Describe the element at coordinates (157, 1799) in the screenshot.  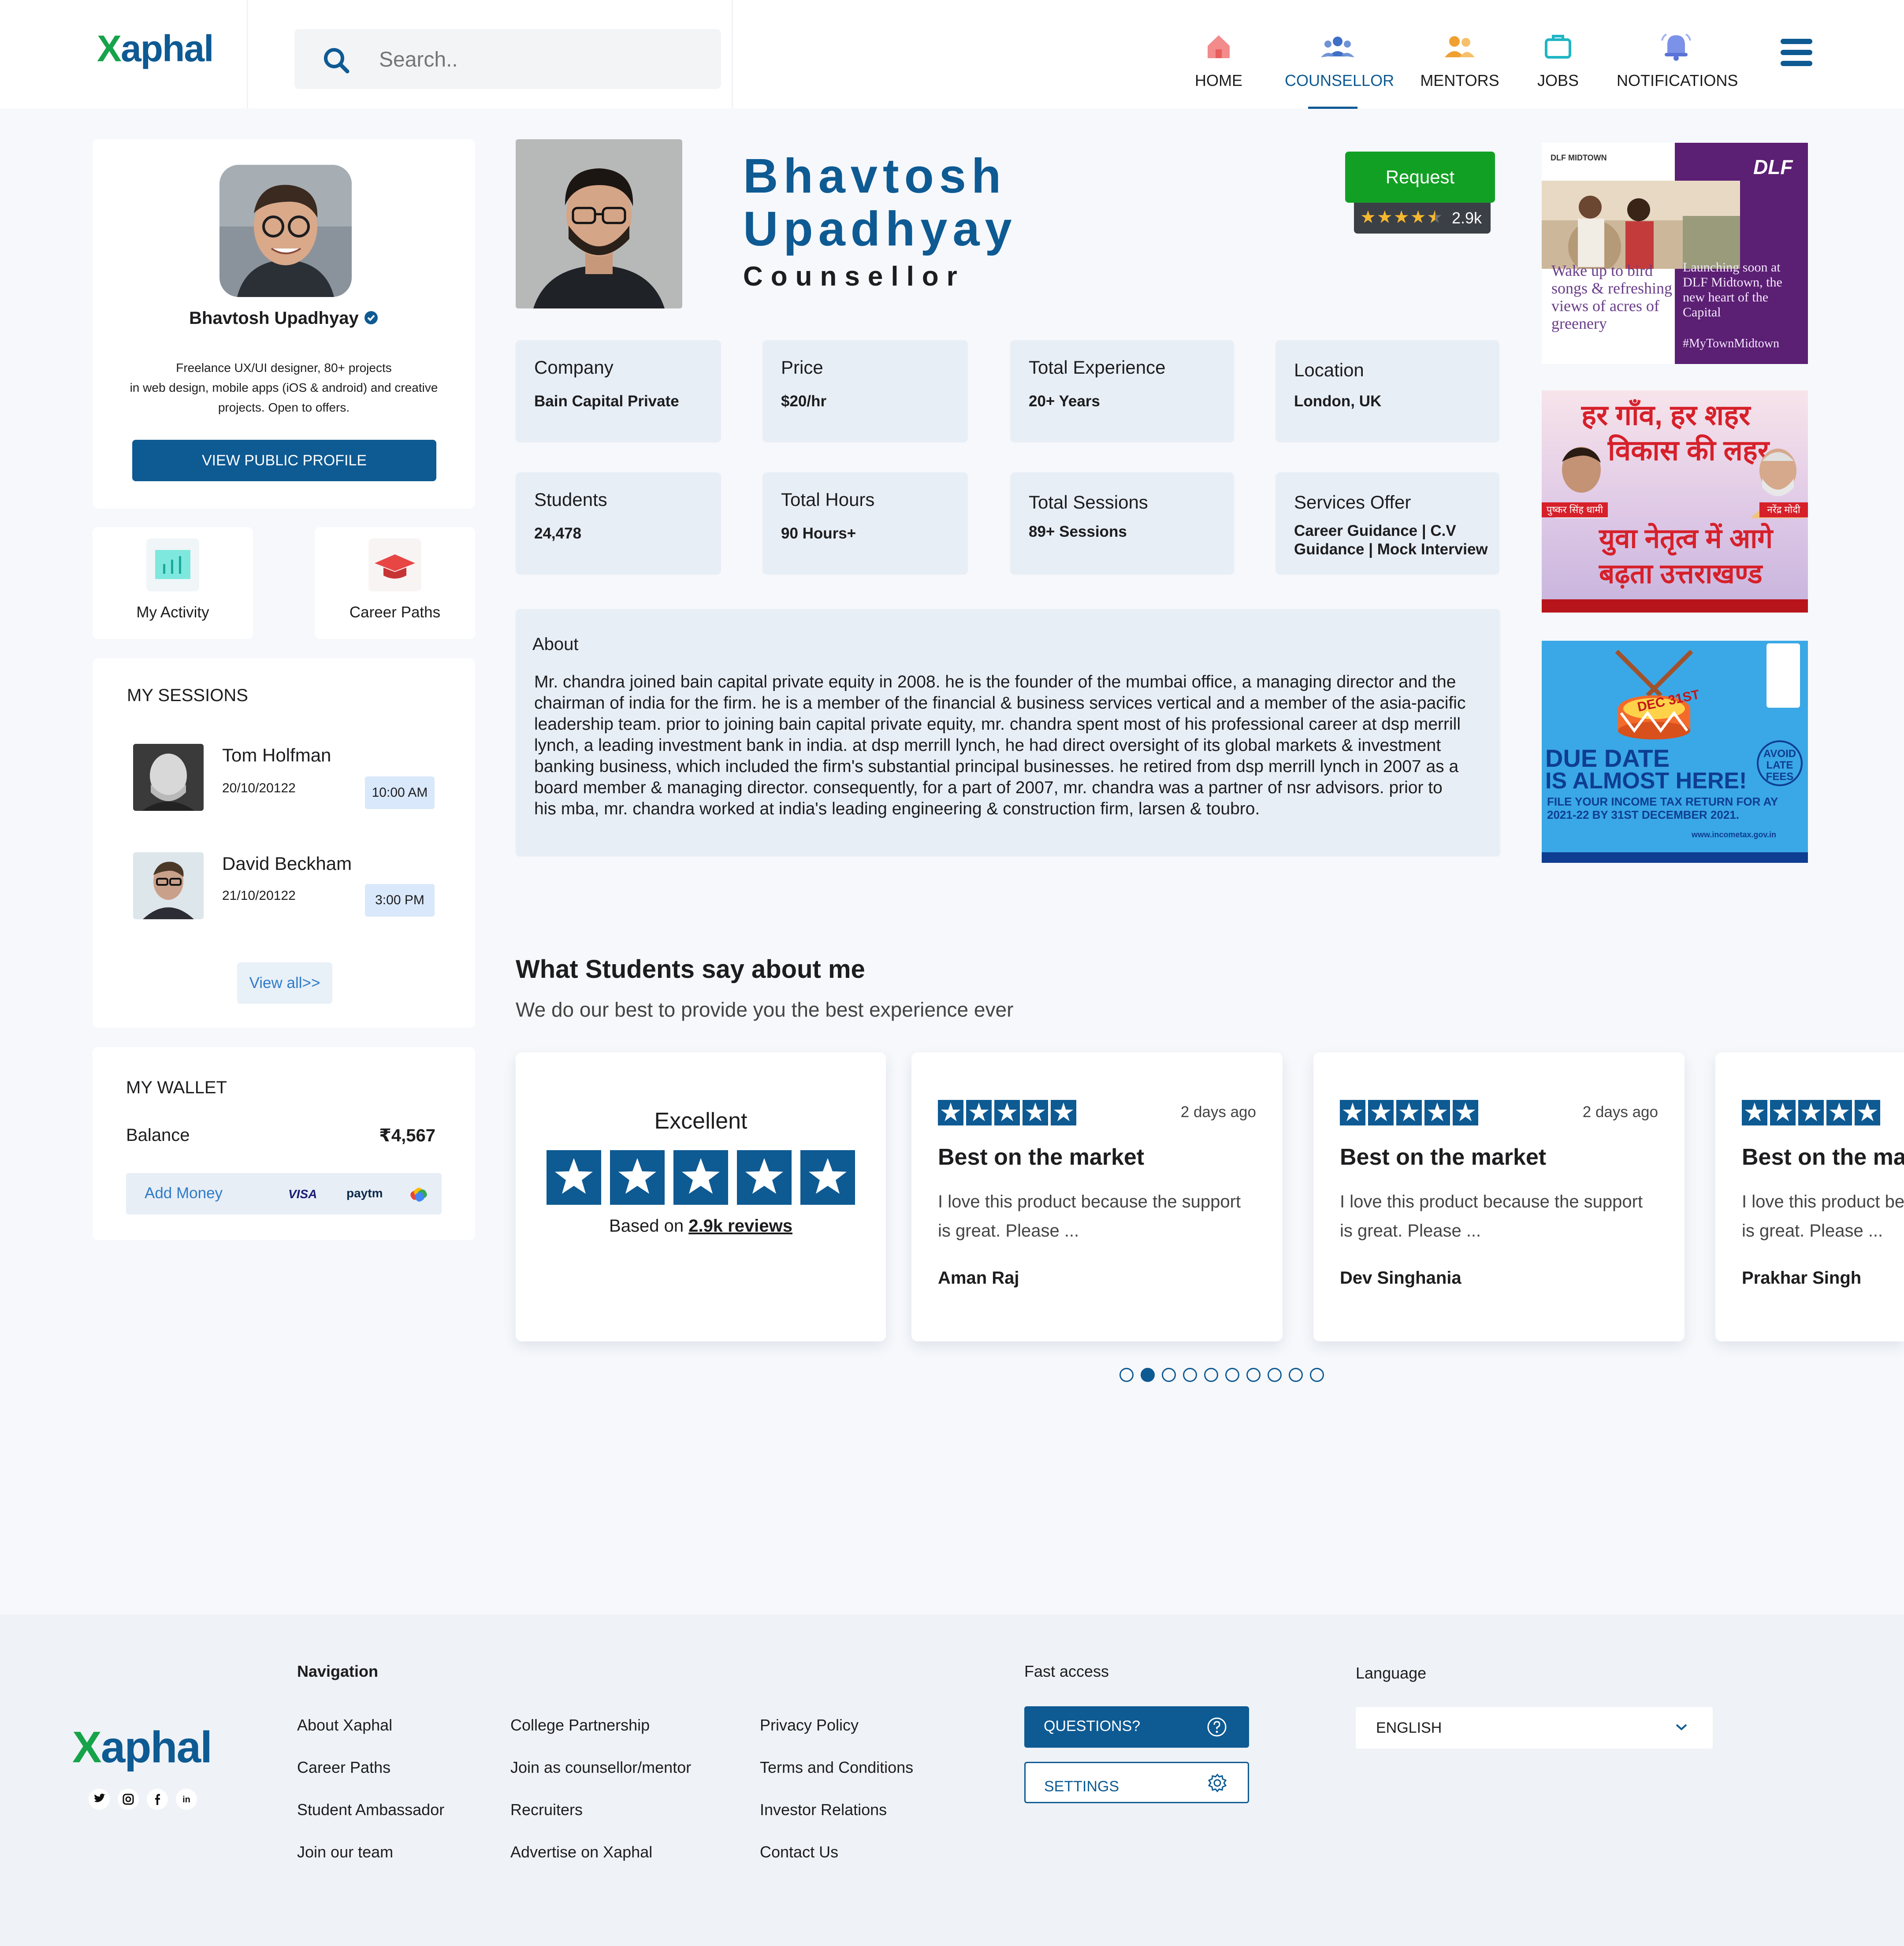
I see `facebook-icon` at that location.